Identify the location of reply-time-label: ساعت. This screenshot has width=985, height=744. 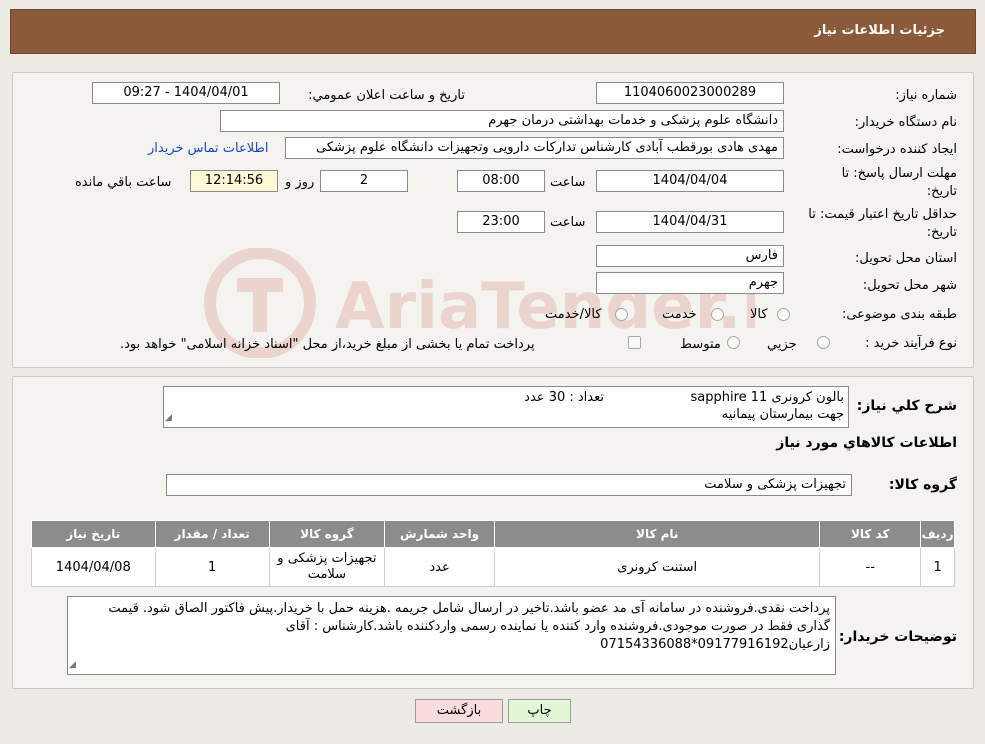
(568, 182).